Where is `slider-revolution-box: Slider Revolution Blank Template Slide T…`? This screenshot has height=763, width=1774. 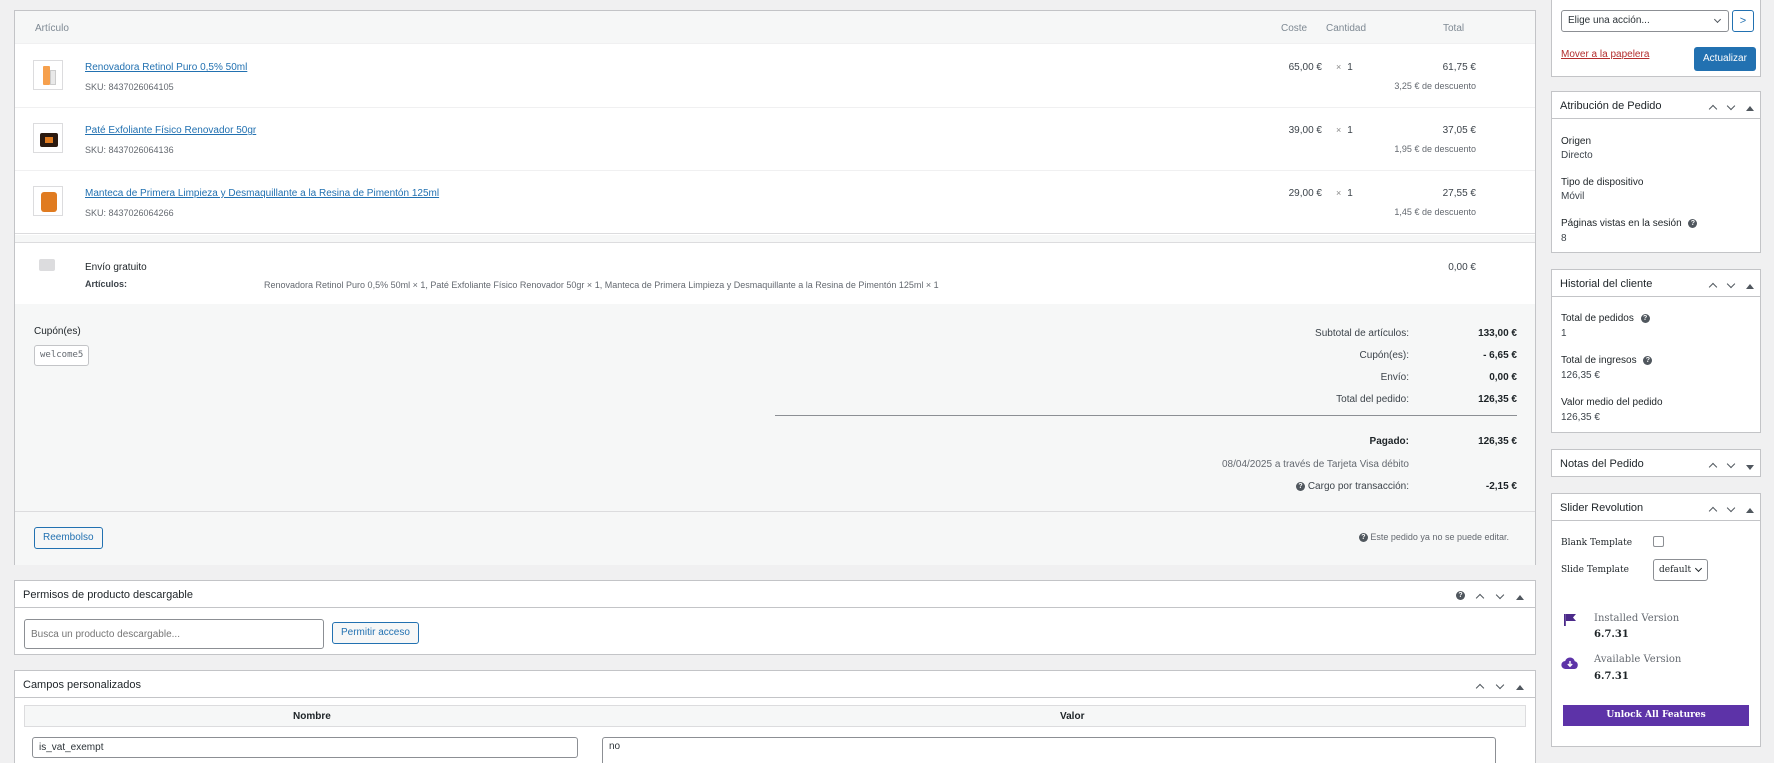 slider-revolution-box: Slider Revolution Blank Template Slide T… is located at coordinates (1656, 620).